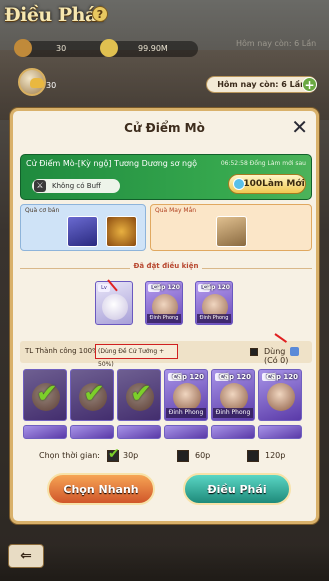 This screenshot has width=329, height=581. What do you see at coordinates (100, 14) in the screenshot?
I see `help-icon: ?` at bounding box center [100, 14].